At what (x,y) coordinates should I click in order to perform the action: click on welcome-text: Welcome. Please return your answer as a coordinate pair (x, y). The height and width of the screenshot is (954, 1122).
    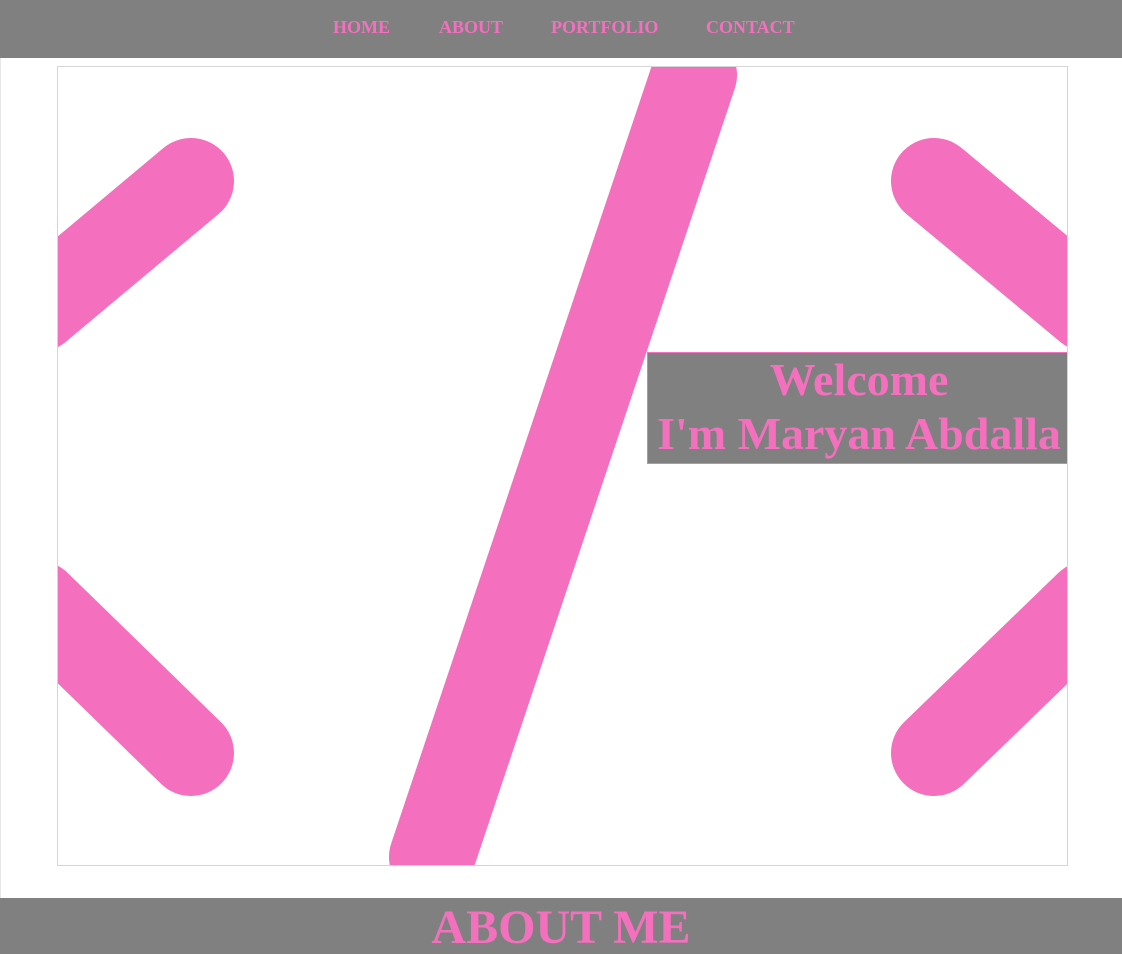
    Looking at the image, I should click on (859, 379).